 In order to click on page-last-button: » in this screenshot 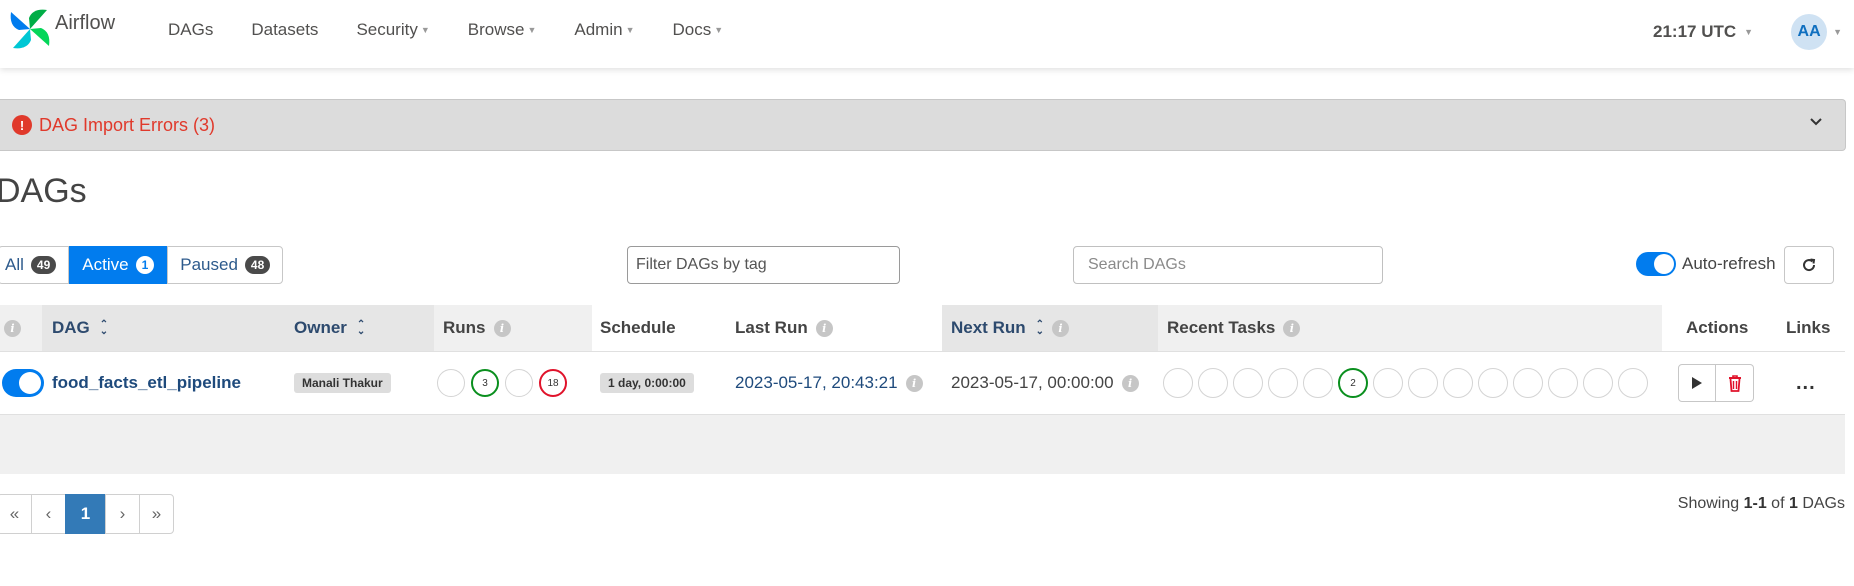, I will do `click(156, 514)`.